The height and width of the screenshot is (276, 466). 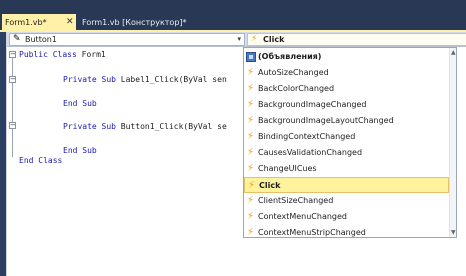 What do you see at coordinates (346, 73) in the screenshot?
I see `dropdown-item: ⚡ AutoSizeChanged` at bounding box center [346, 73].